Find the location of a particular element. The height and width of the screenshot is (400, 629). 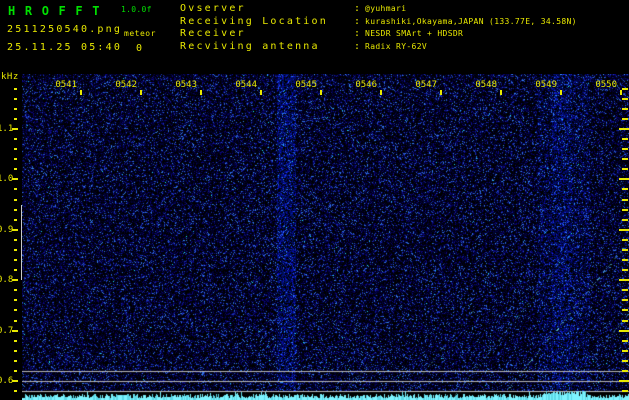

station-info-label: Ovserver is located at coordinates (213, 8).